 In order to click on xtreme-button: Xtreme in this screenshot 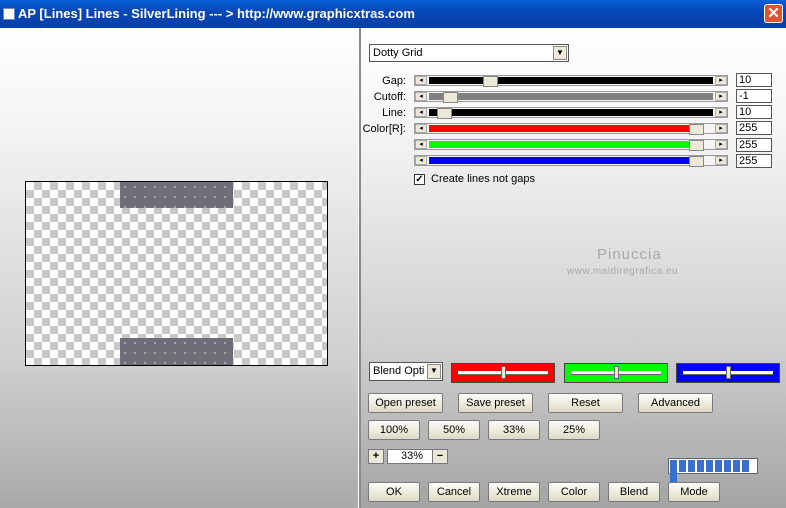, I will do `click(514, 492)`.